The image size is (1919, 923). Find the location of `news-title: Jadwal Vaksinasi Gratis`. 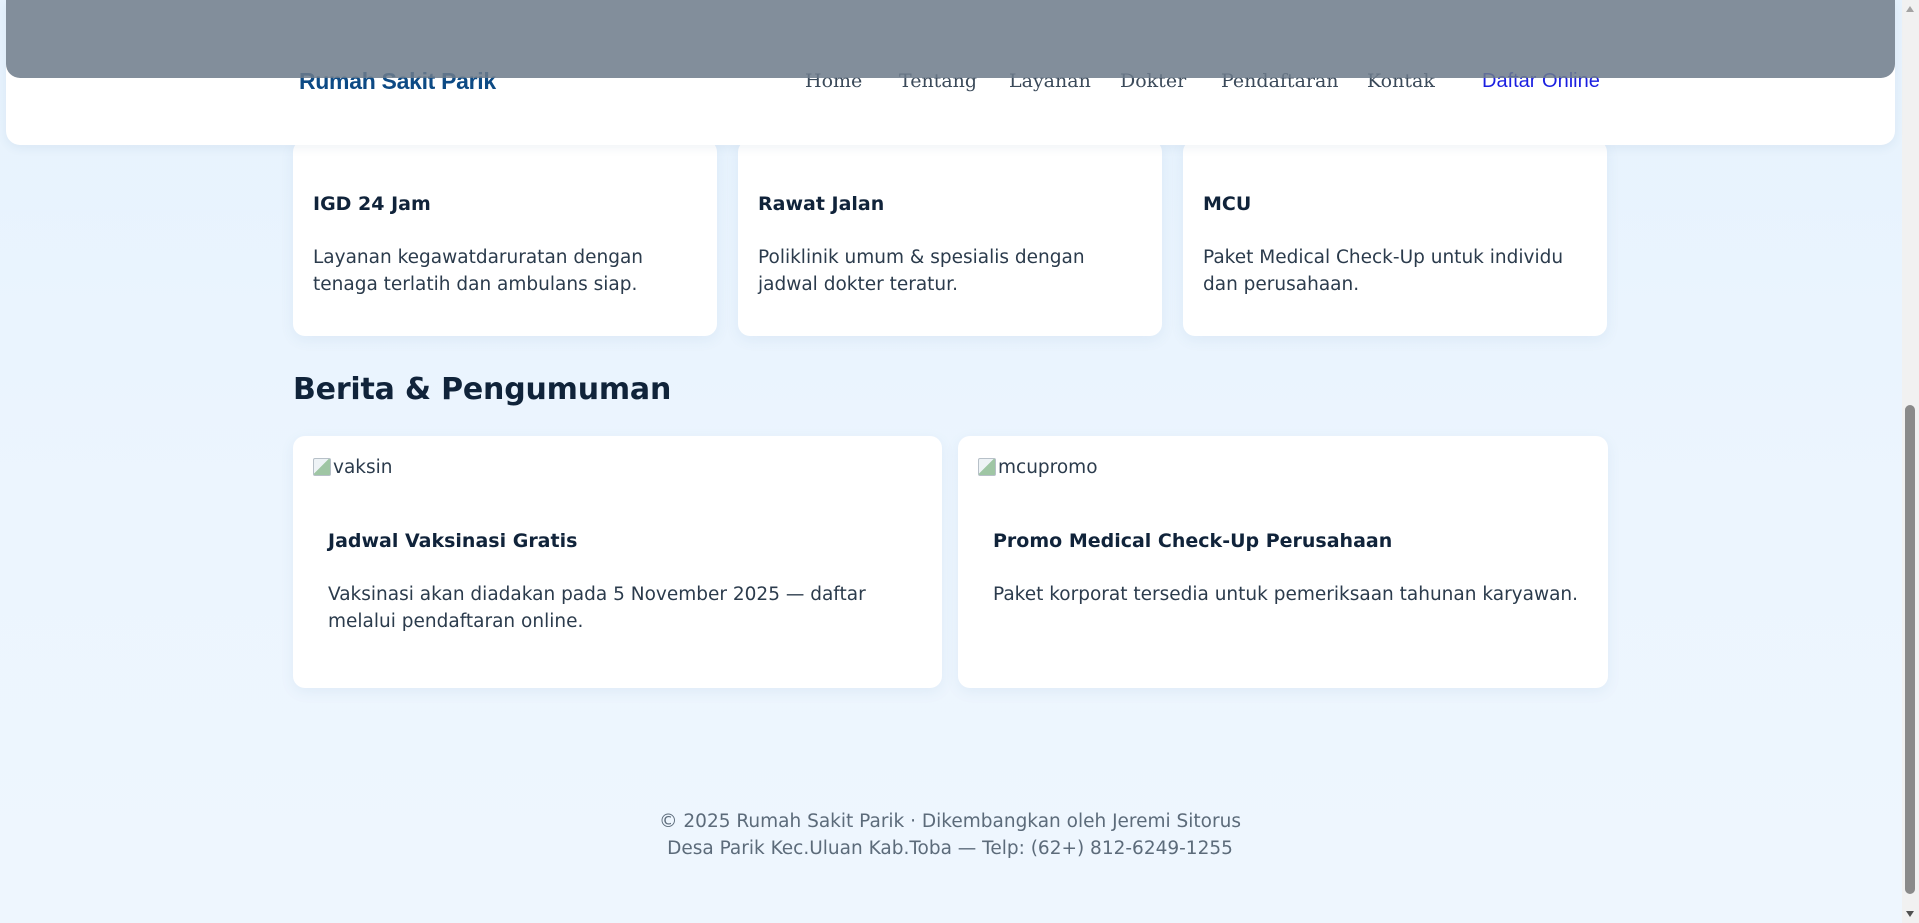

news-title: Jadwal Vaksinasi Gratis is located at coordinates (453, 541).